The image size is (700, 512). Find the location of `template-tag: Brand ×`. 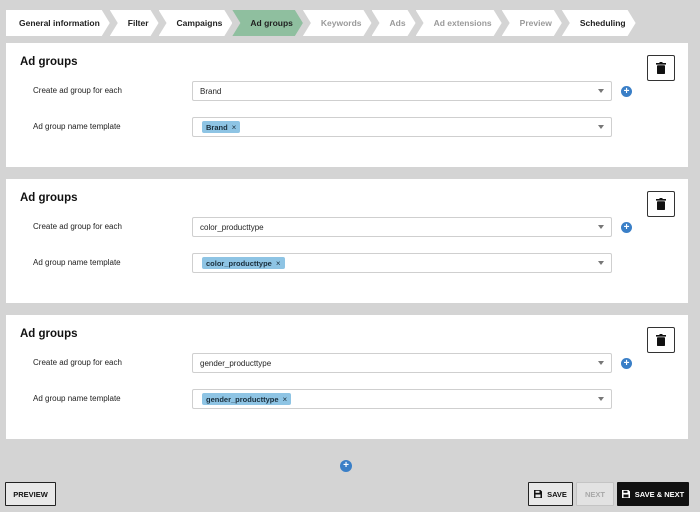

template-tag: Brand × is located at coordinates (221, 127).